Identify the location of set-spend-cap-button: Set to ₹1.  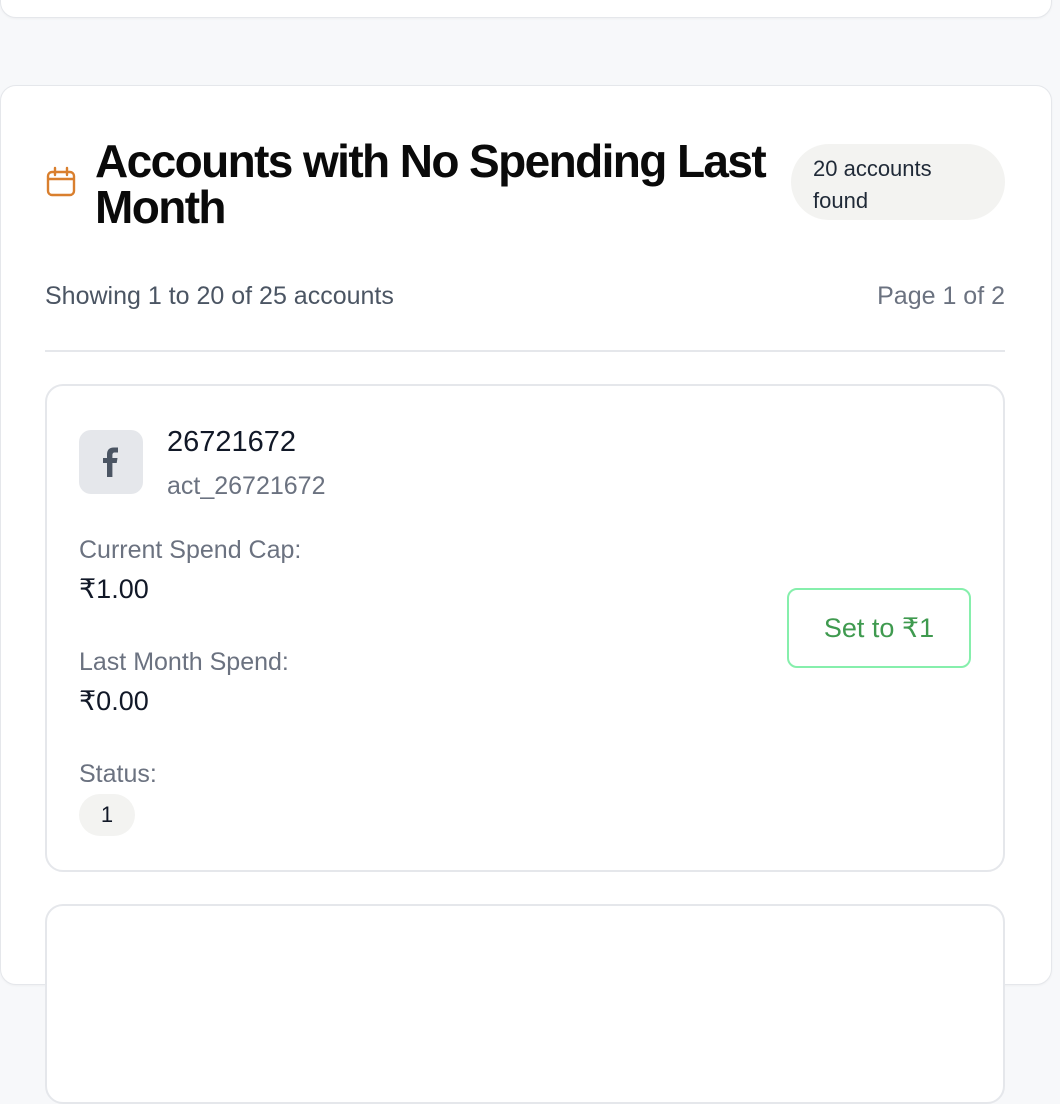
(879, 628).